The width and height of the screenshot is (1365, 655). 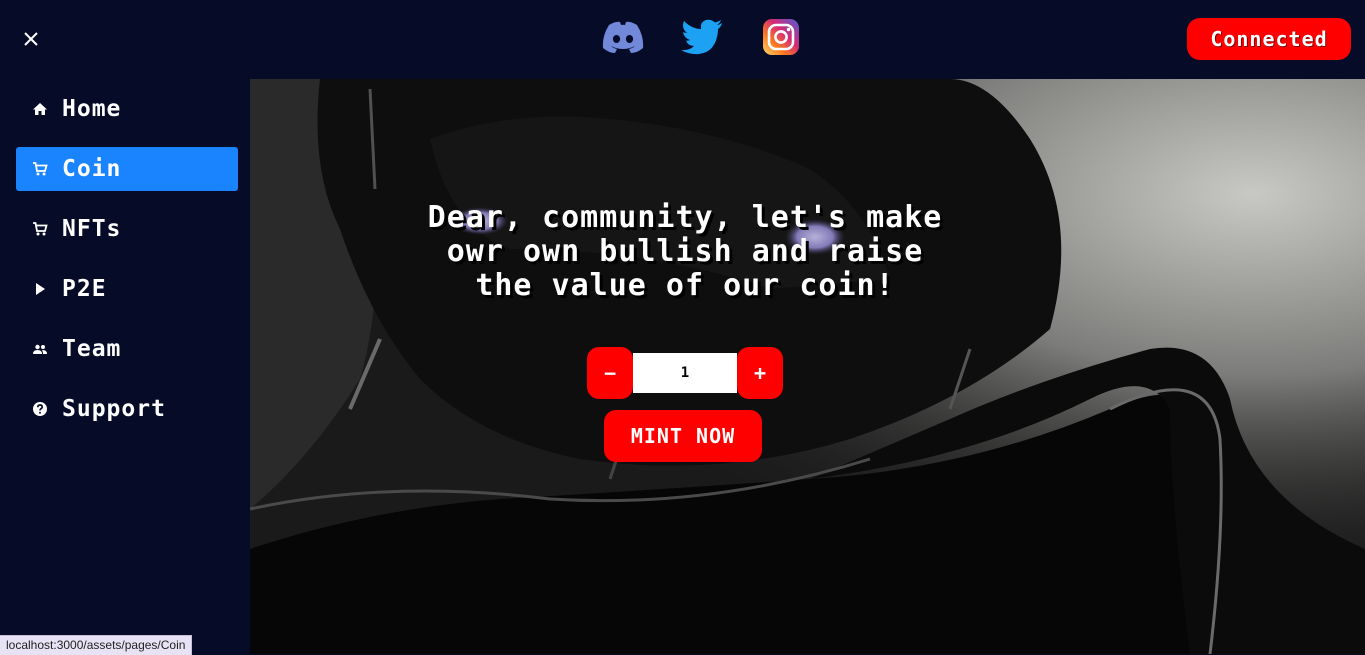 I want to click on top-bar: Connected, so click(x=682, y=39).